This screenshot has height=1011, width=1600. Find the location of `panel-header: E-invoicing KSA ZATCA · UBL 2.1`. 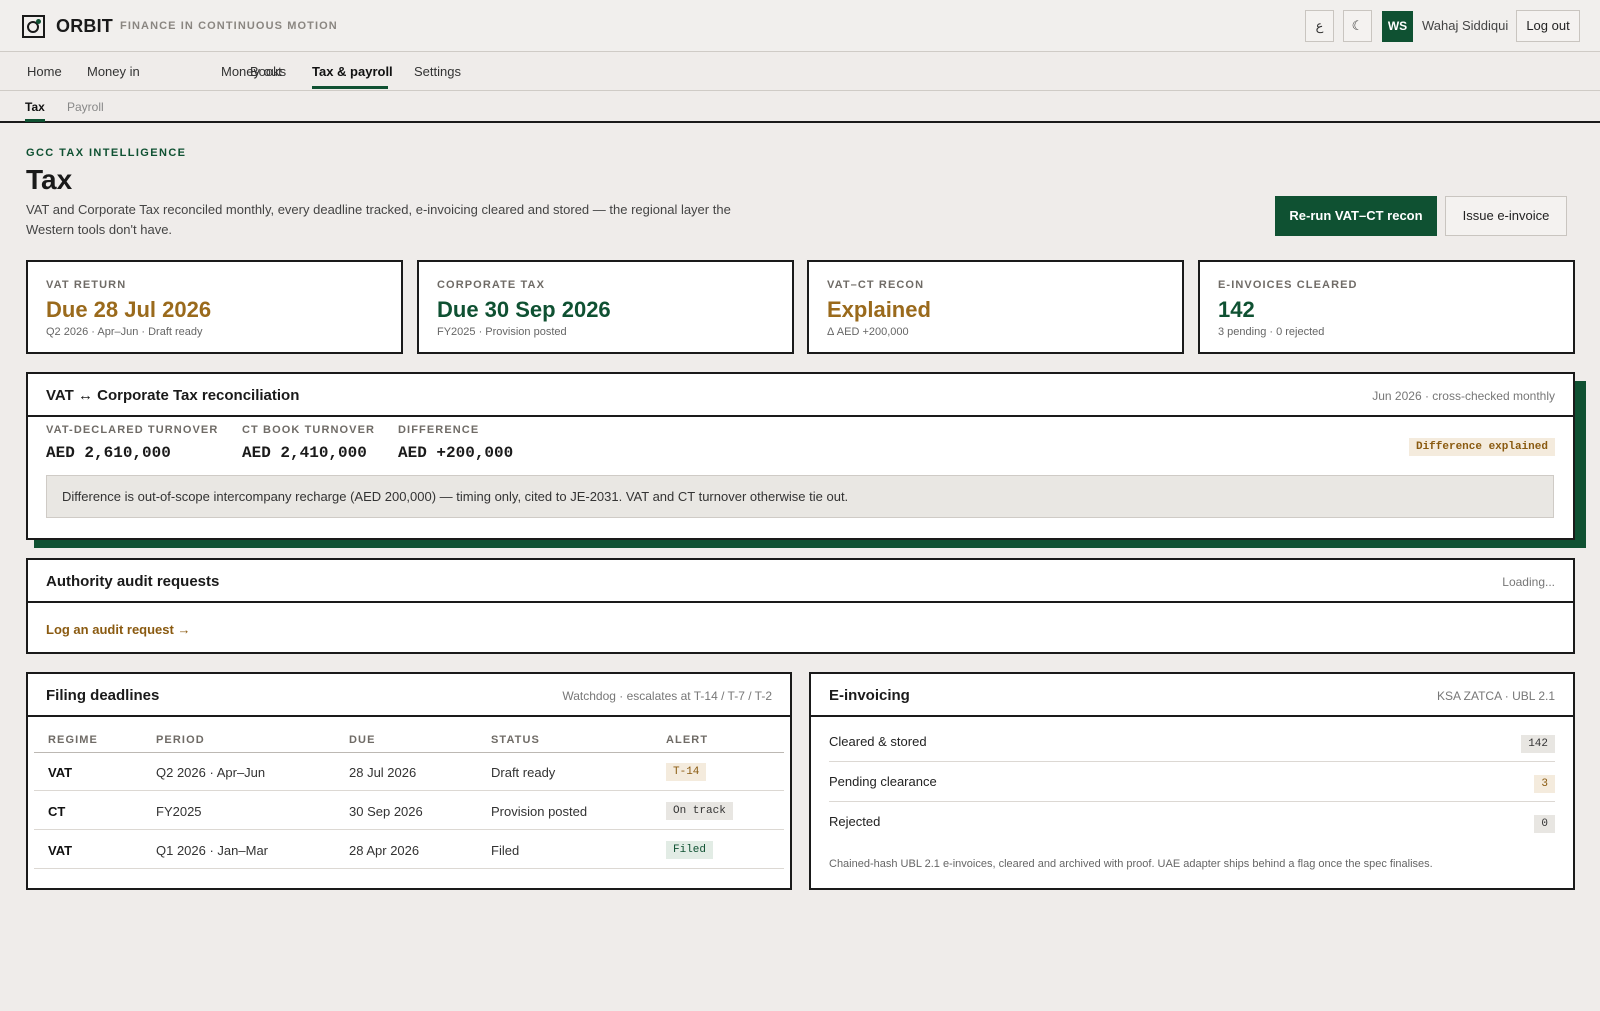

panel-header: E-invoicing KSA ZATCA · UBL 2.1 is located at coordinates (1192, 695).